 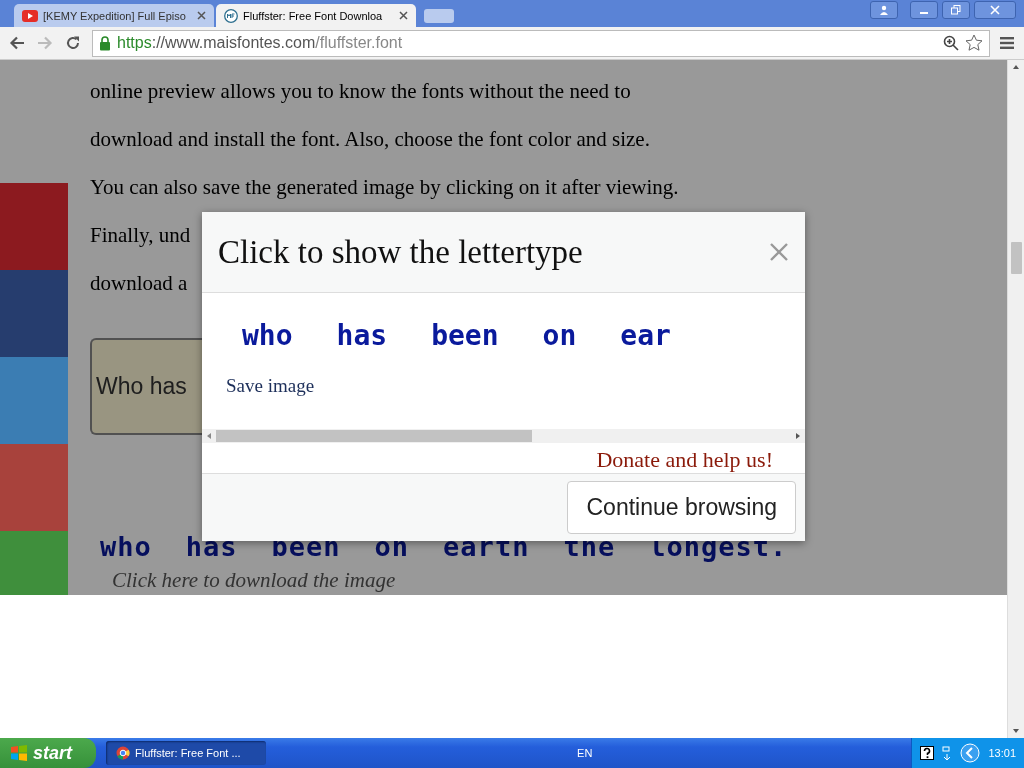 I want to click on star-icon, so click(x=974, y=43).